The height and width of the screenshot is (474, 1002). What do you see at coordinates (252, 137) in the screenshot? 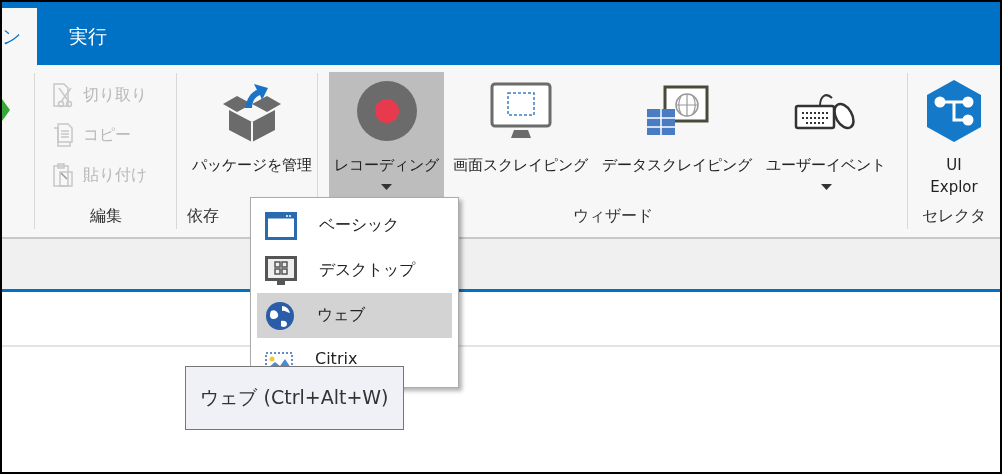
I see `ribbon-button: パッケージを管理` at bounding box center [252, 137].